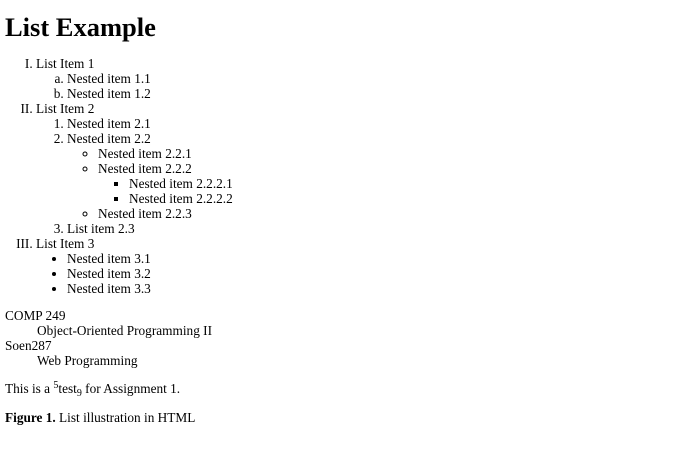 Image resolution: width=679 pixels, height=470 pixels. Describe the element at coordinates (30, 417) in the screenshot. I see `figure-label: Figure 1.` at that location.